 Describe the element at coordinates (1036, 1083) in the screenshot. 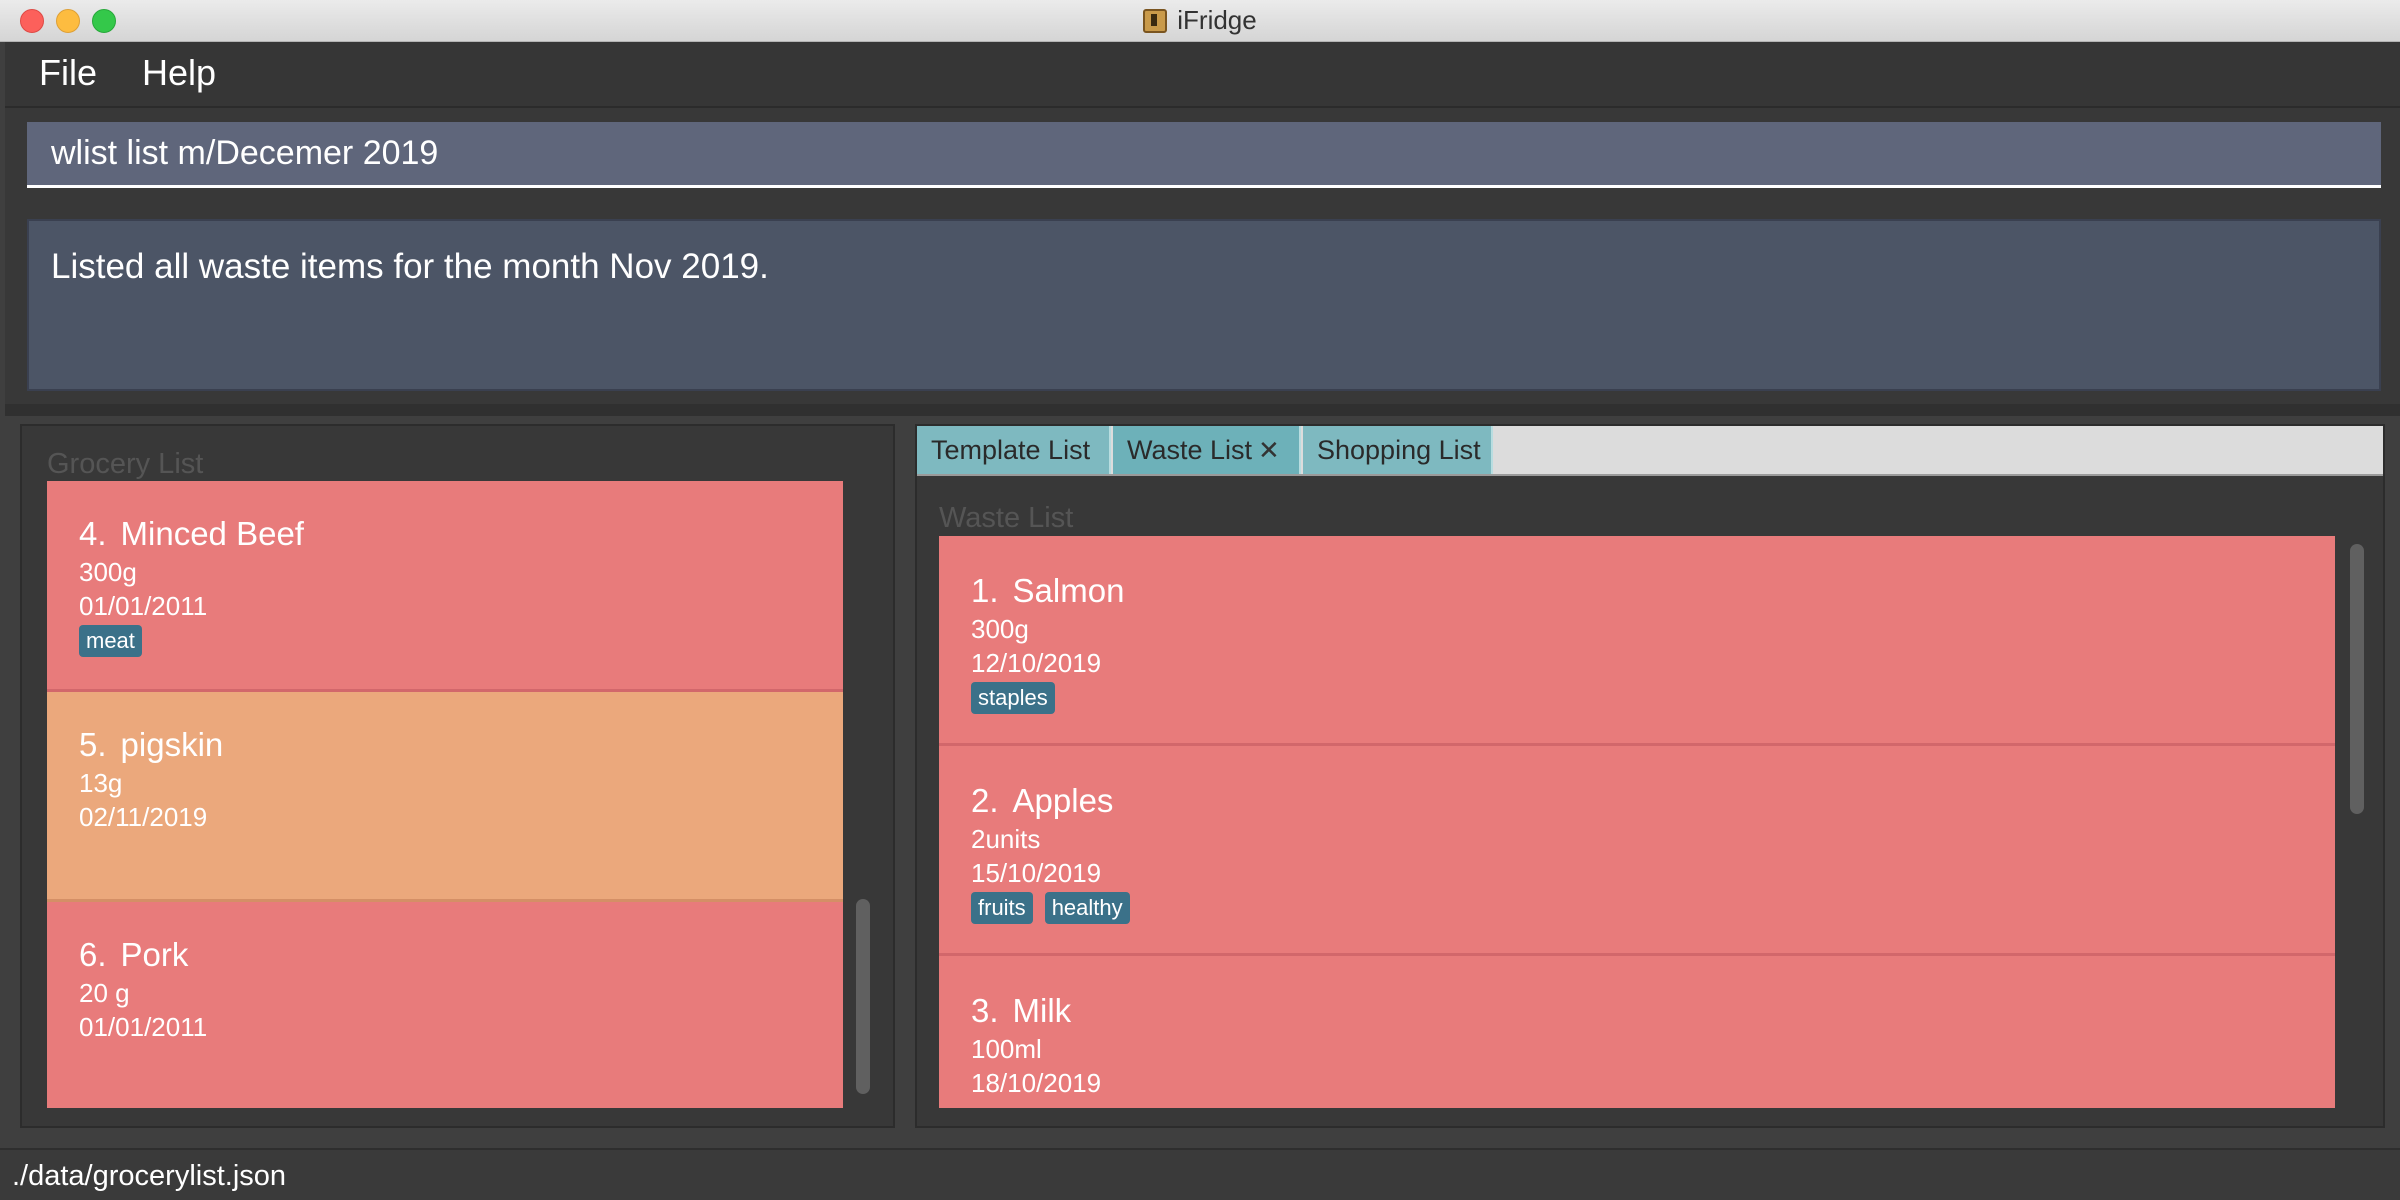

I see `item-expiry-date: 18/10/2019` at that location.